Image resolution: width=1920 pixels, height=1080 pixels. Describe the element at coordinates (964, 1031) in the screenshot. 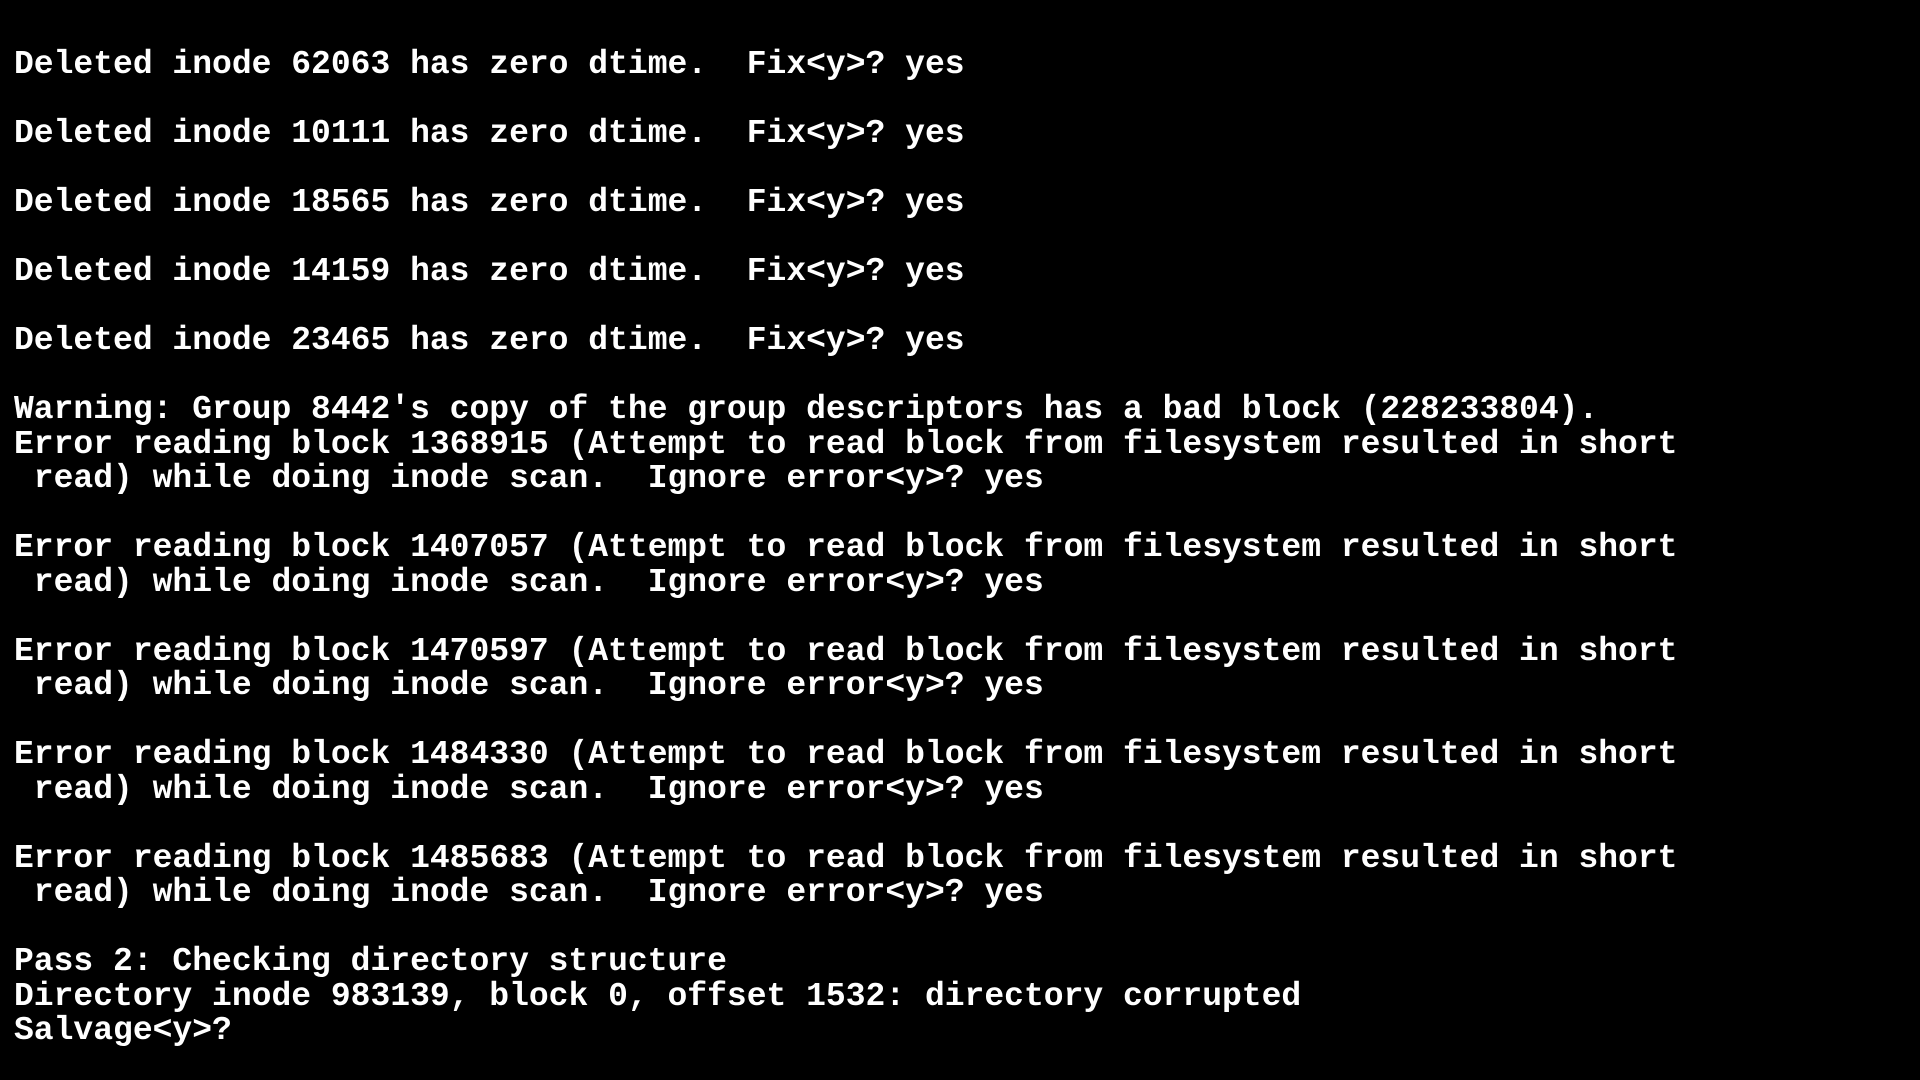

I see `terminal-prompt-line: Salvage<y>?` at that location.